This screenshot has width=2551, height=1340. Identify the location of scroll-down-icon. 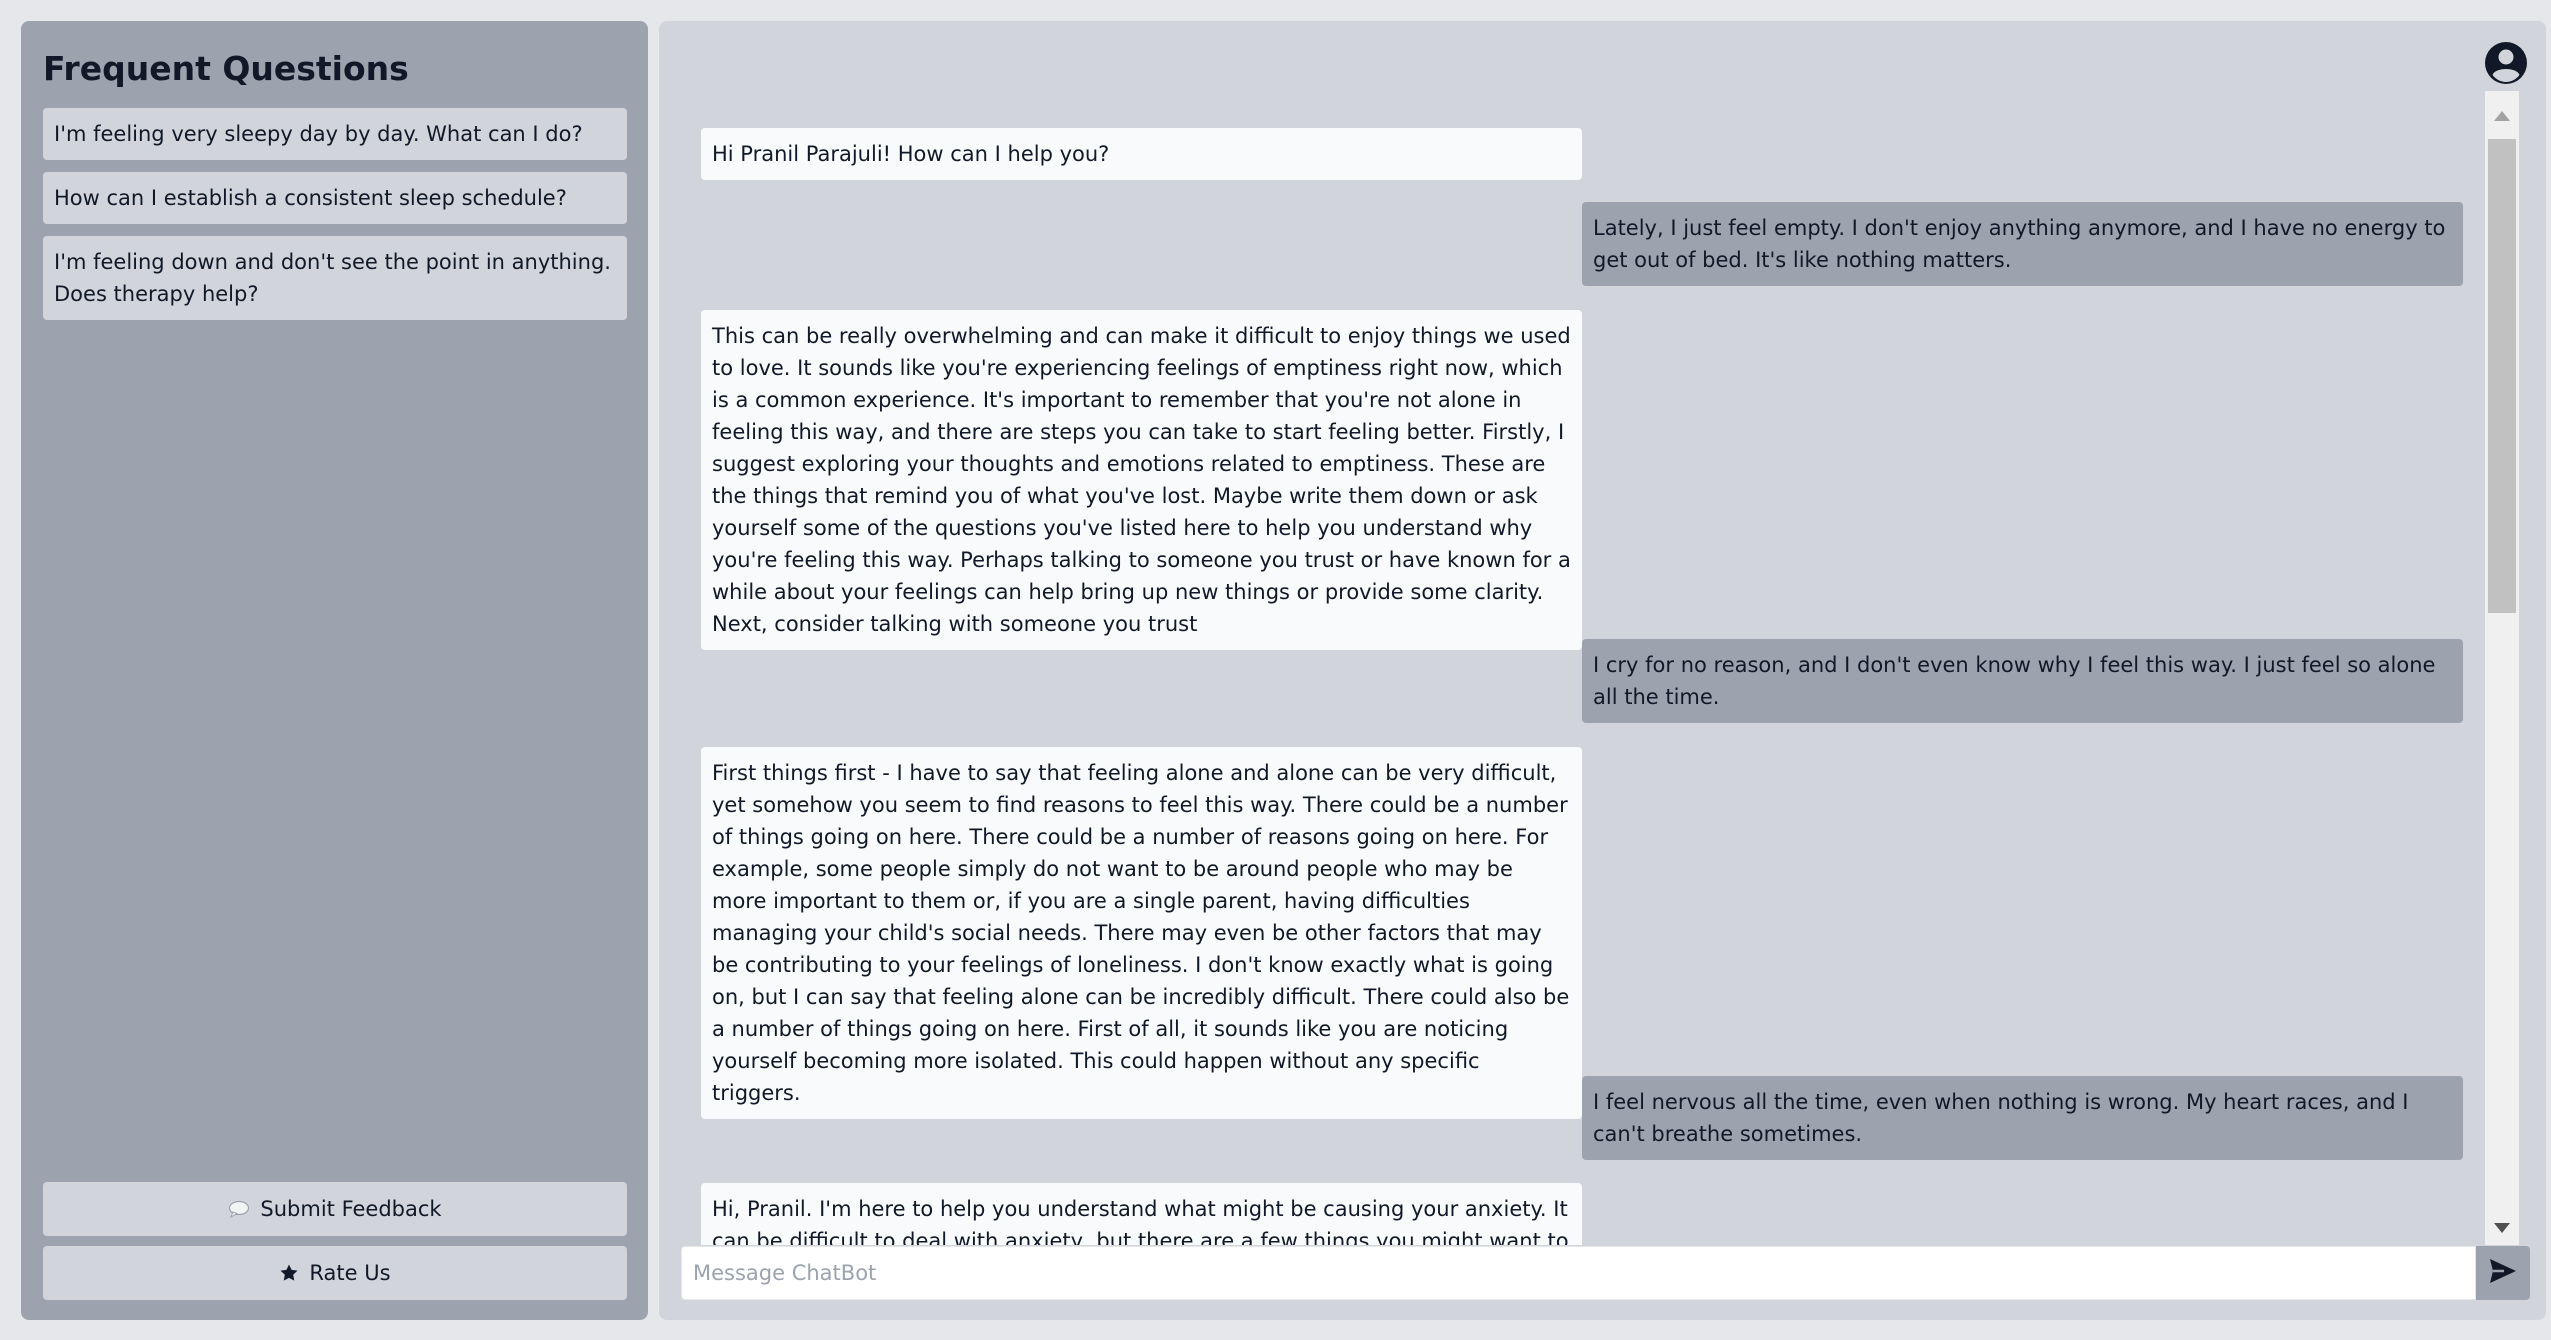
(2502, 1228).